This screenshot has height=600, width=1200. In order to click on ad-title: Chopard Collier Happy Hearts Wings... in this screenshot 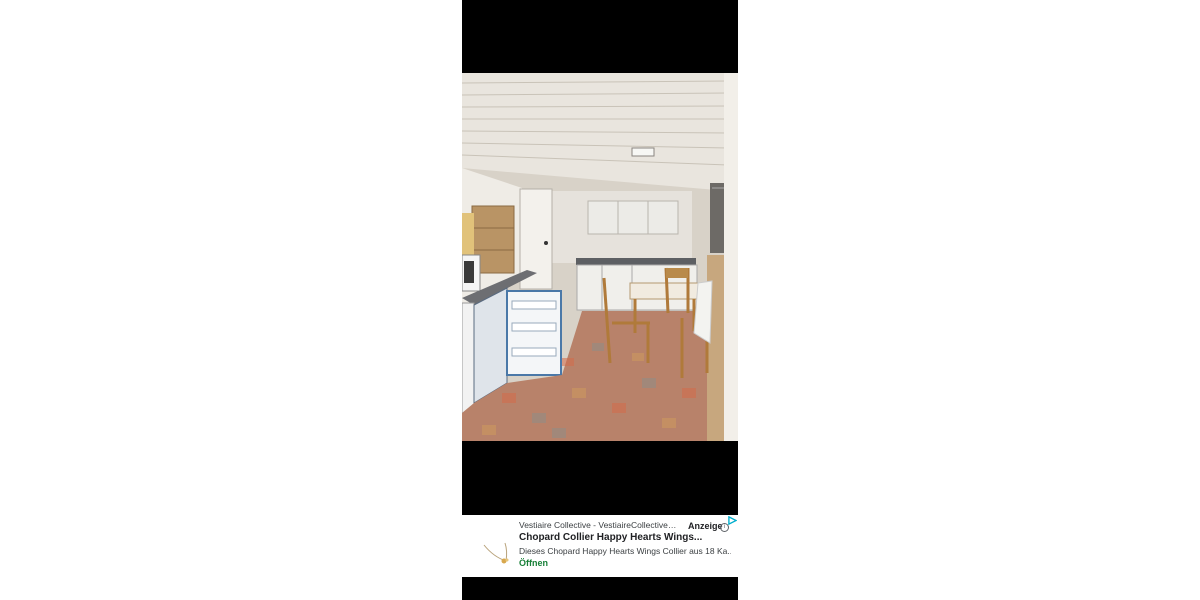, I will do `click(624, 537)`.